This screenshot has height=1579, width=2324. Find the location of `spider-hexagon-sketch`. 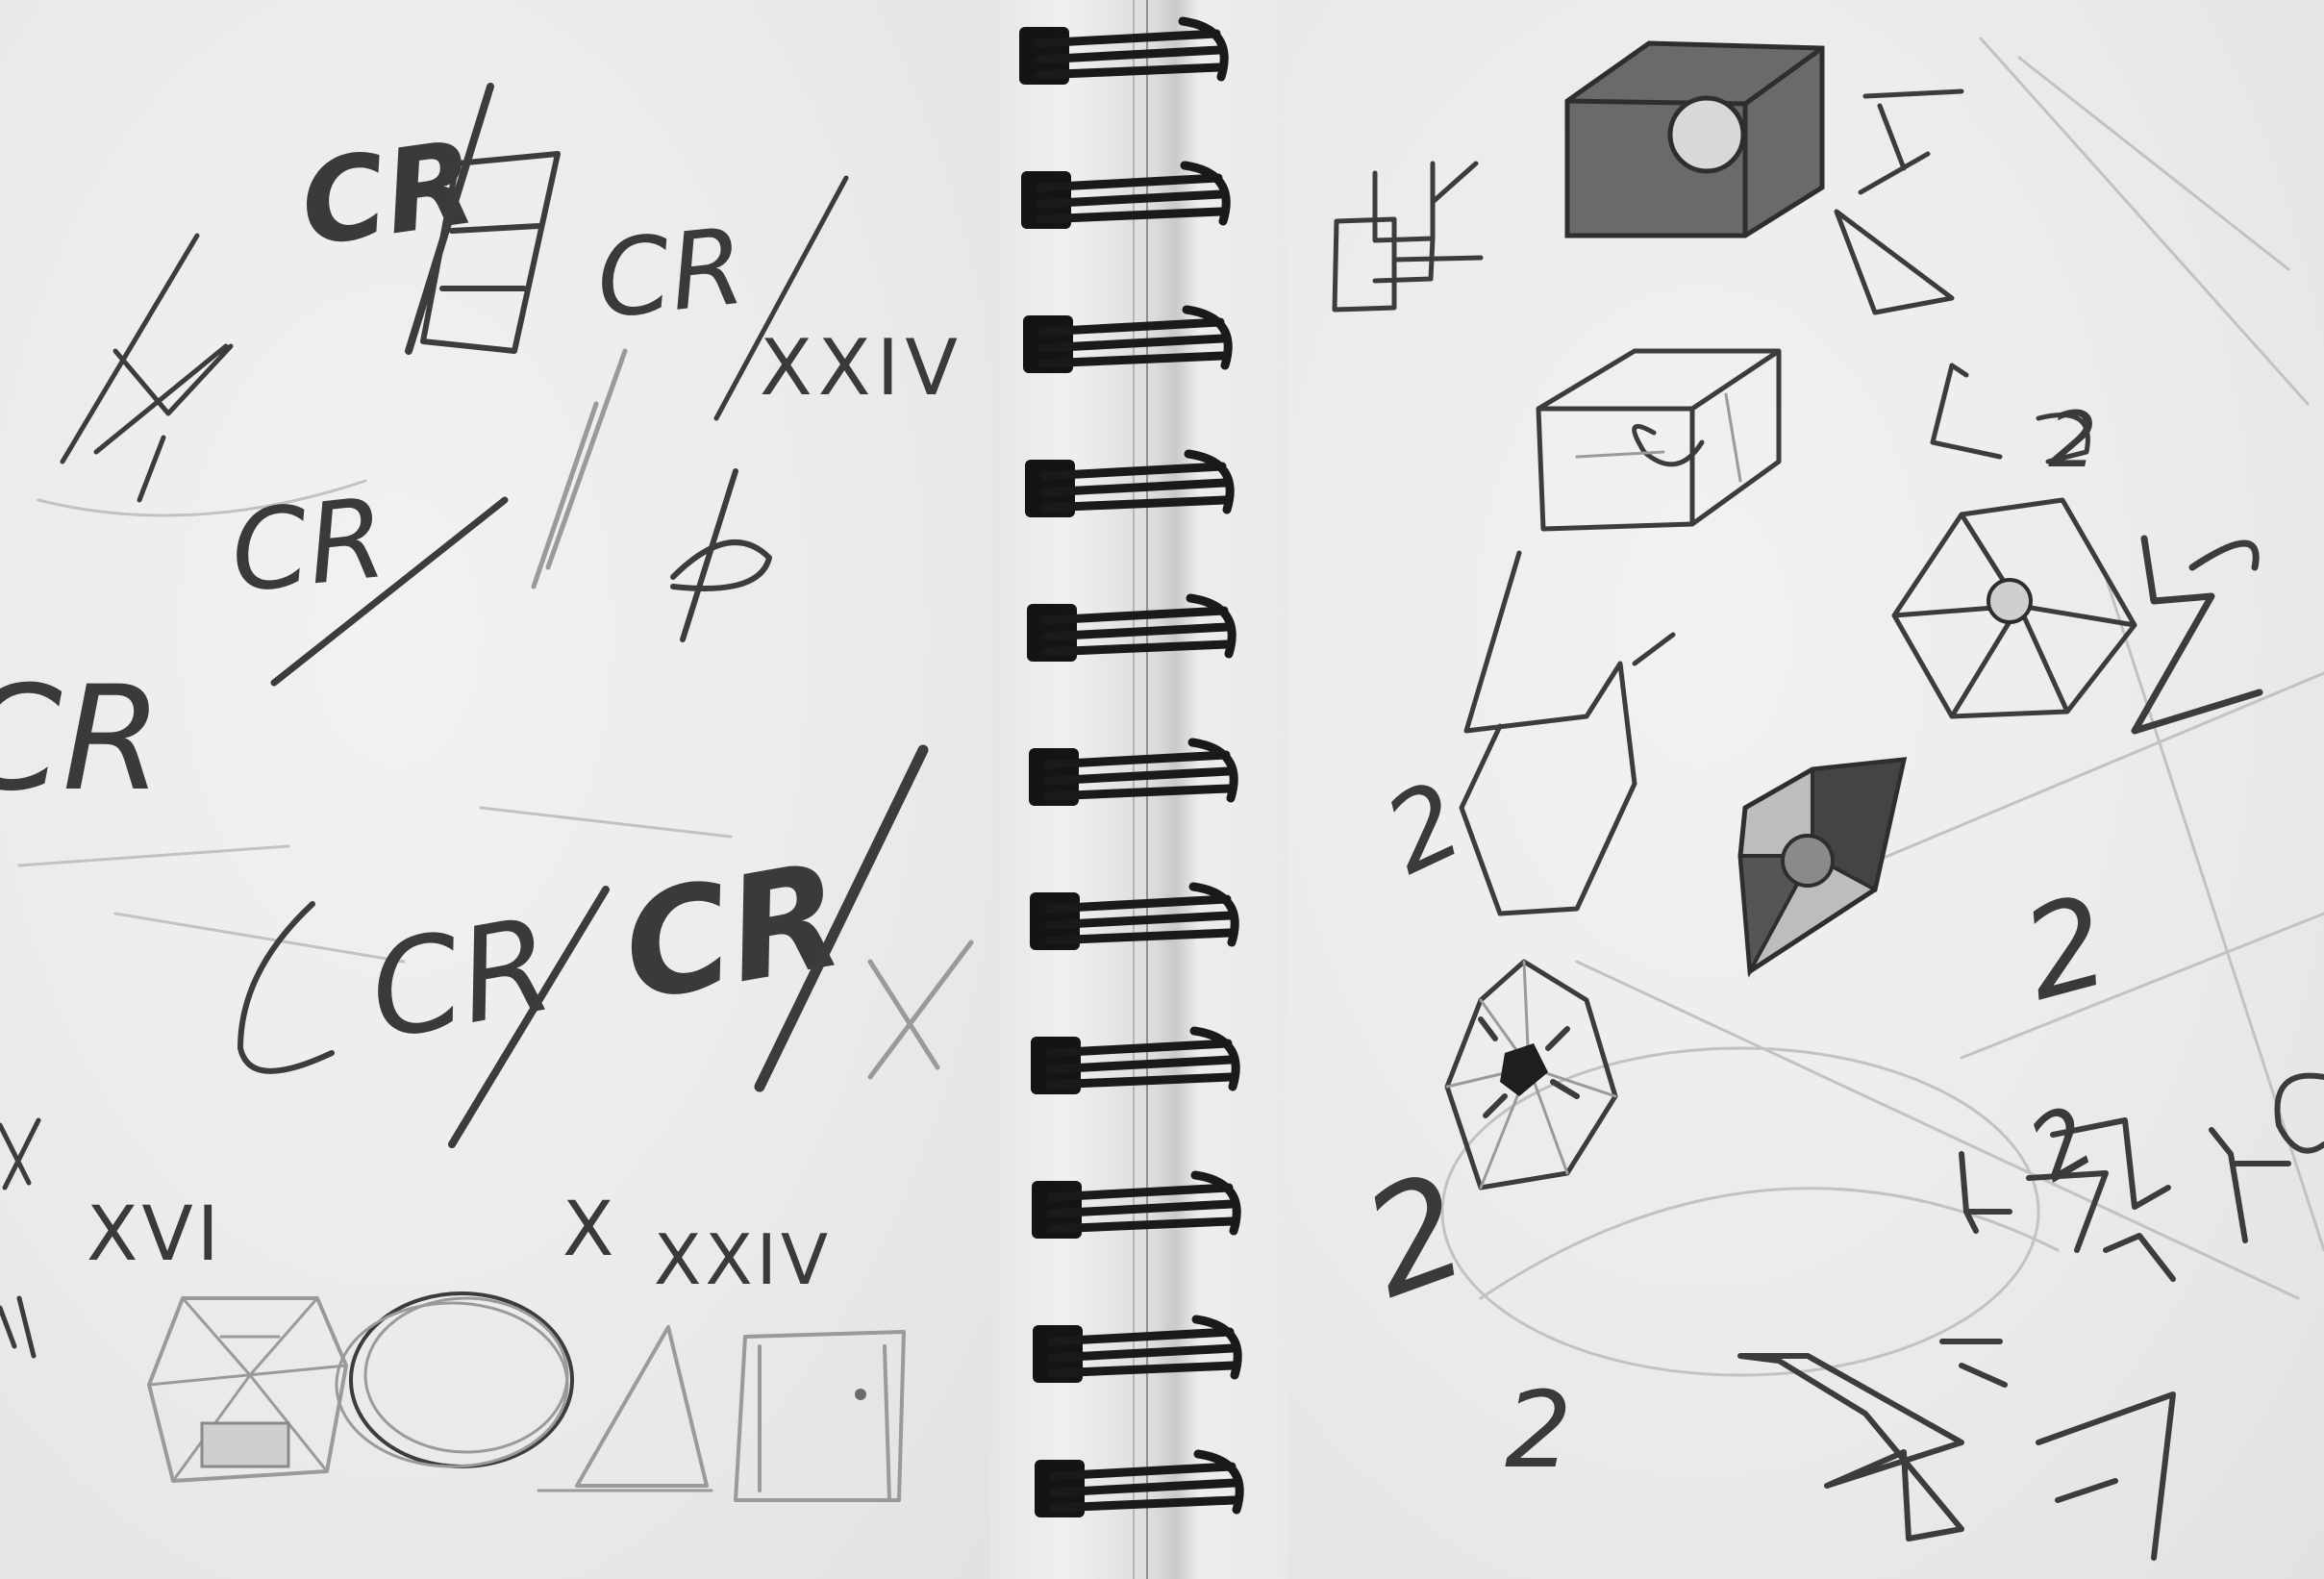

spider-hexagon-sketch is located at coordinates (1531, 1075).